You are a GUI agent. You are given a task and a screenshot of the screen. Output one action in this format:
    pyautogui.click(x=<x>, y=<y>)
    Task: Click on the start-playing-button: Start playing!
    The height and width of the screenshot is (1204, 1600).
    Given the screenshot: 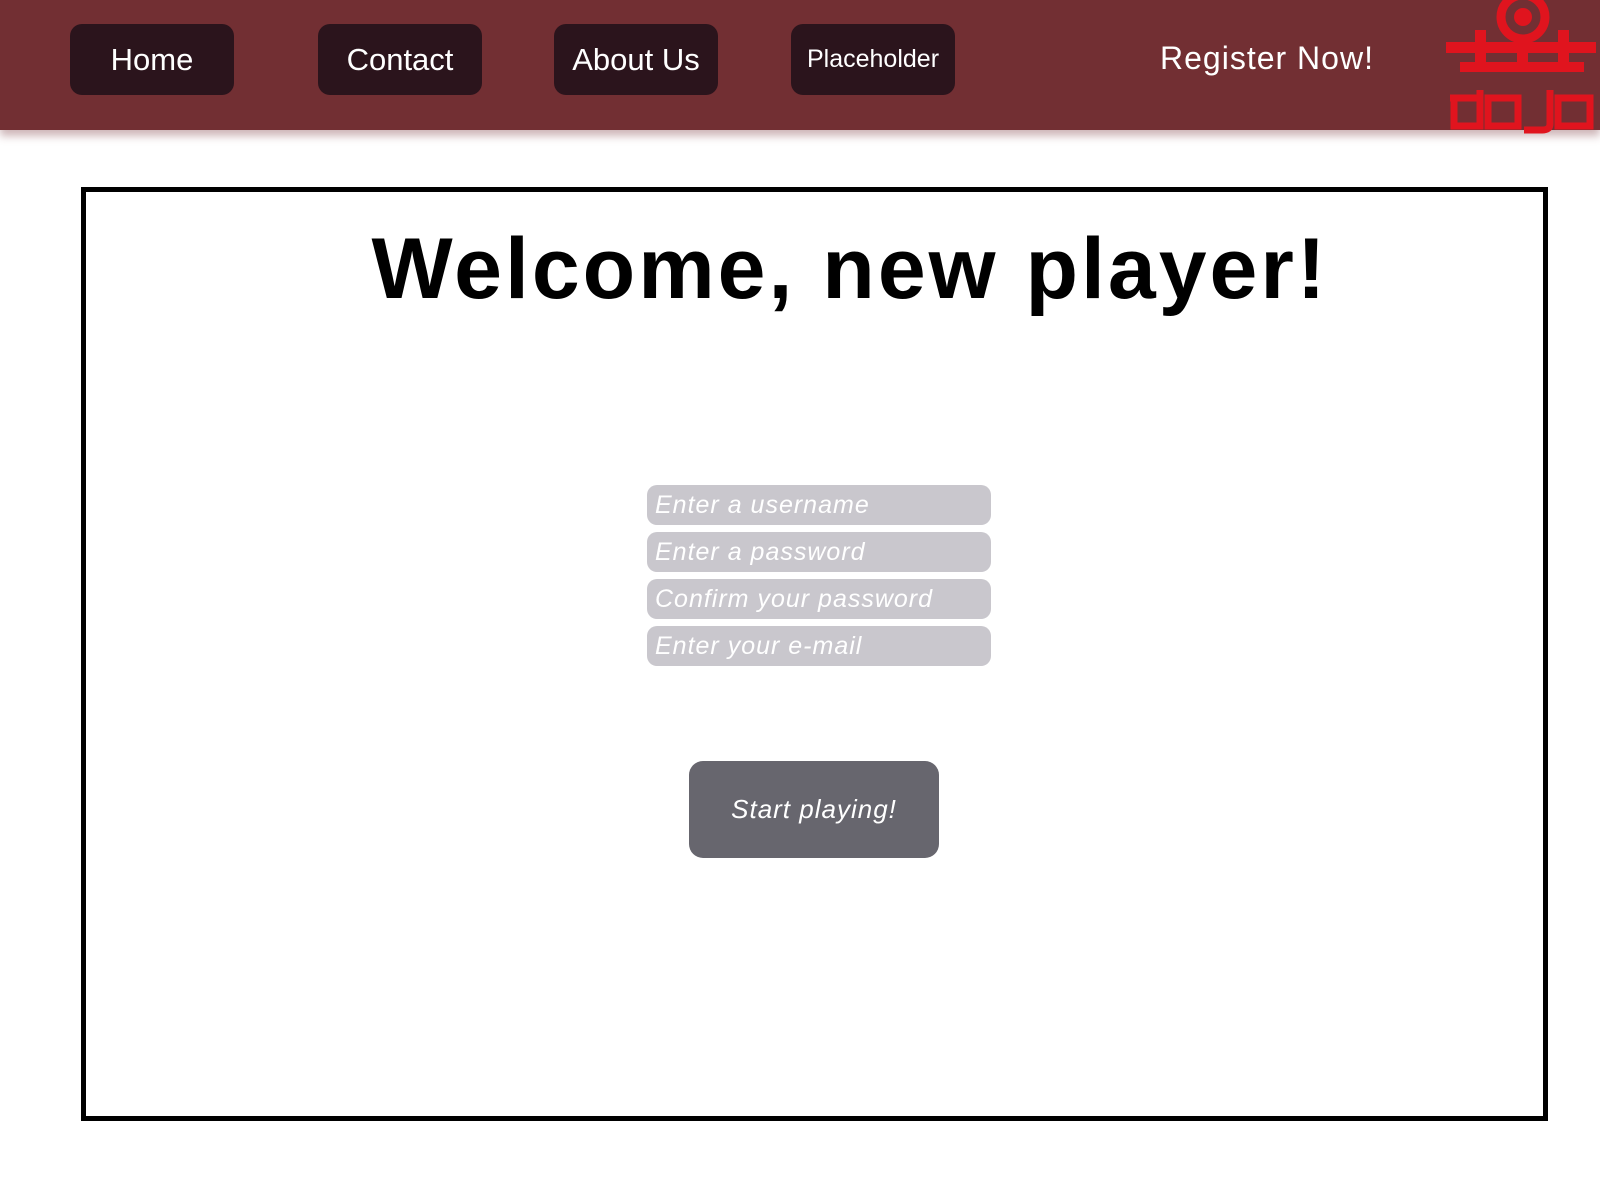 What is the action you would take?
    pyautogui.click(x=814, y=809)
    